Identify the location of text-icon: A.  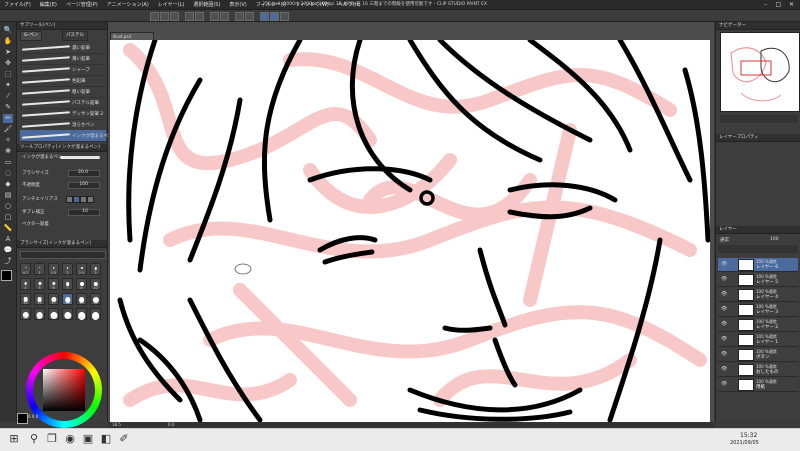
(8, 239).